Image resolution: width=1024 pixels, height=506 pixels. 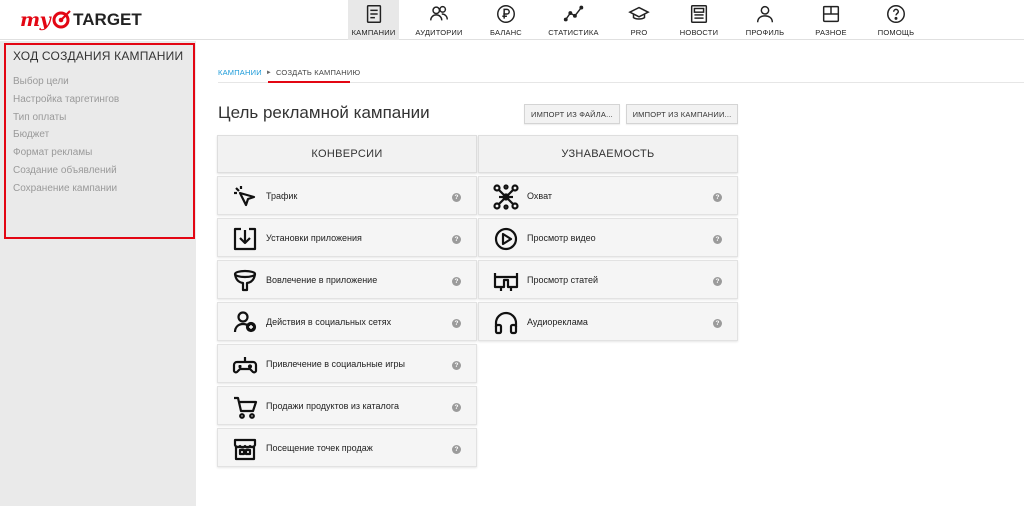 What do you see at coordinates (506, 323) in the screenshot?
I see `headphones-icon` at bounding box center [506, 323].